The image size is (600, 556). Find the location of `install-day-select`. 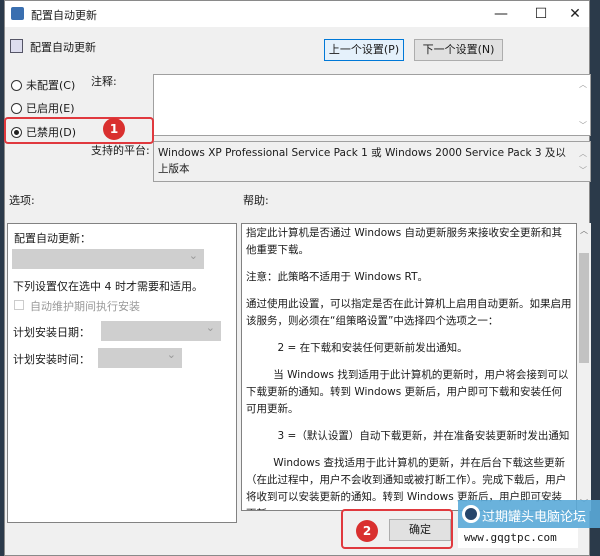

install-day-select is located at coordinates (161, 331).